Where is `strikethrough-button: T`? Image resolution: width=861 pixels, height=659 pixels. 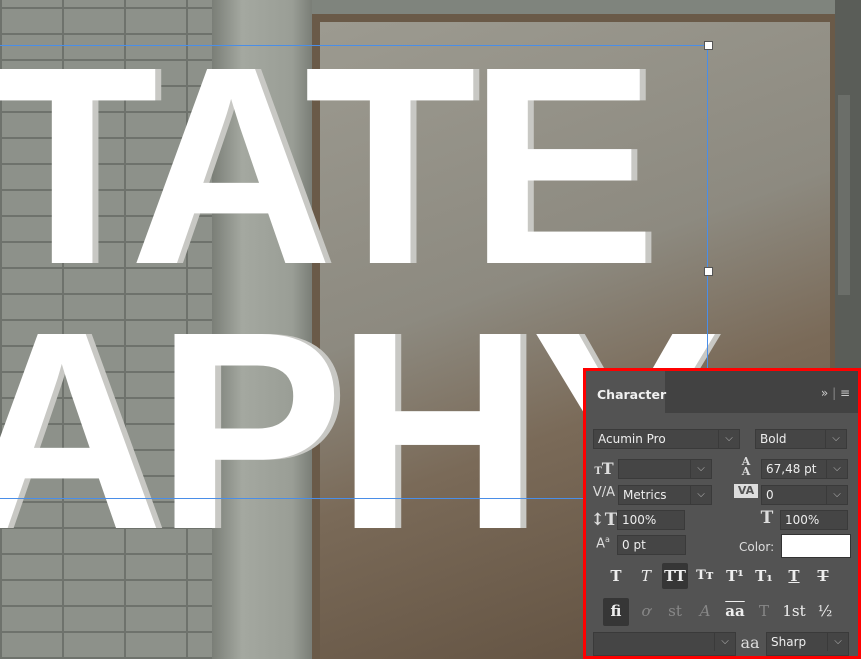
strikethrough-button: T is located at coordinates (823, 576).